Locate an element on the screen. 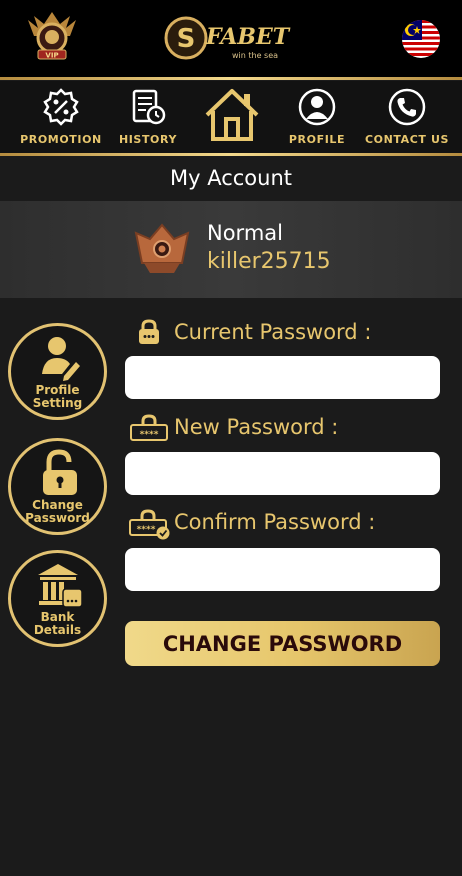  username: killer25715 is located at coordinates (269, 261).